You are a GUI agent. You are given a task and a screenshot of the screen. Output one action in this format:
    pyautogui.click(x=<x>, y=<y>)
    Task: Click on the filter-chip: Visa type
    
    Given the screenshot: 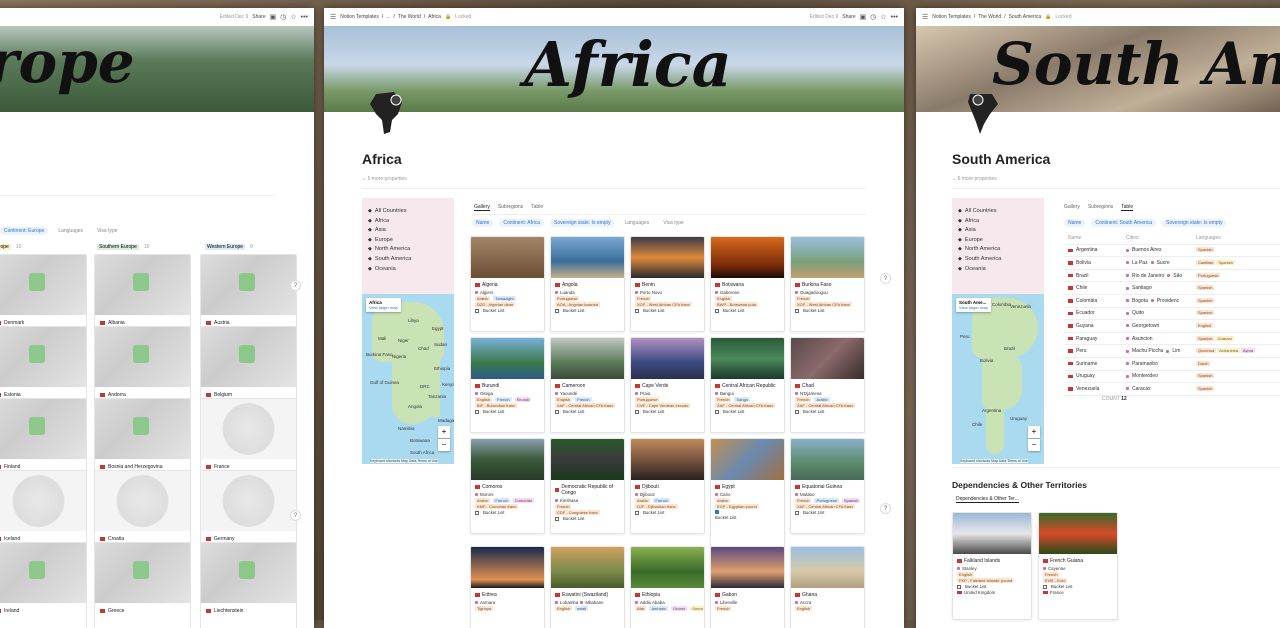 What is the action you would take?
    pyautogui.click(x=673, y=223)
    